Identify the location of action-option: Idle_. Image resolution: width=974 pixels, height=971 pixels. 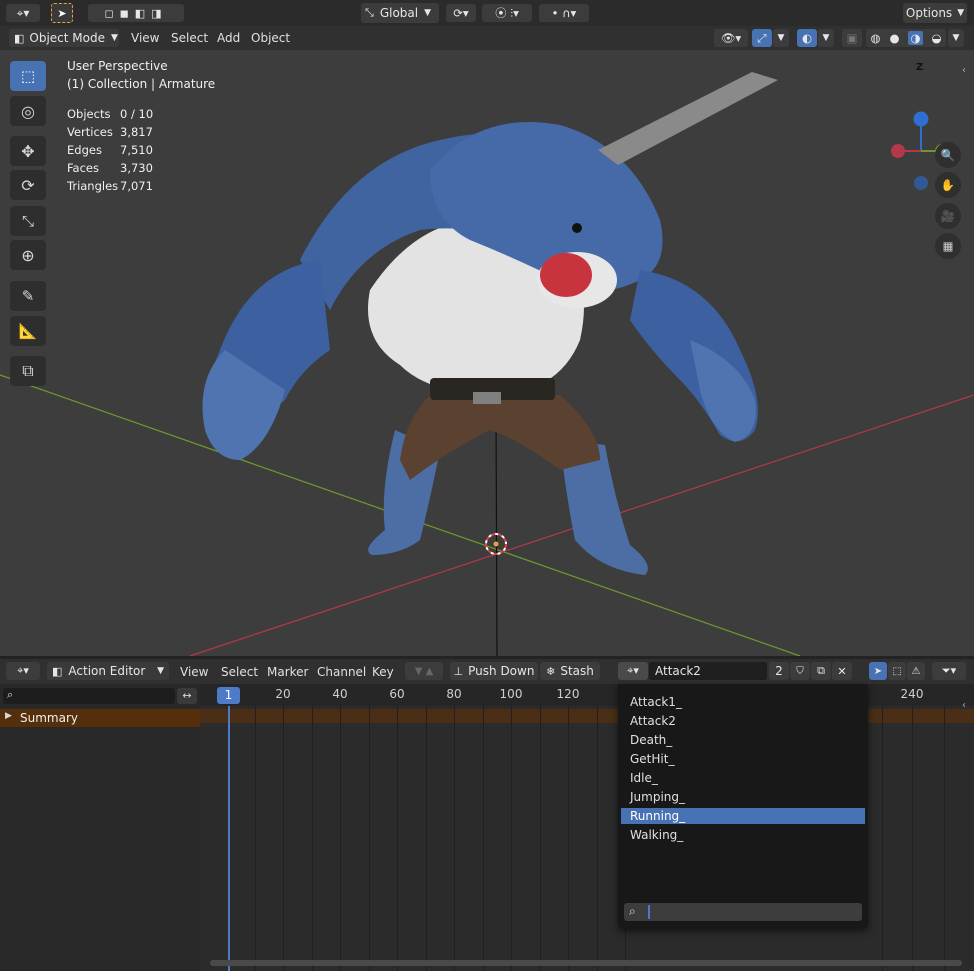
(743, 778).